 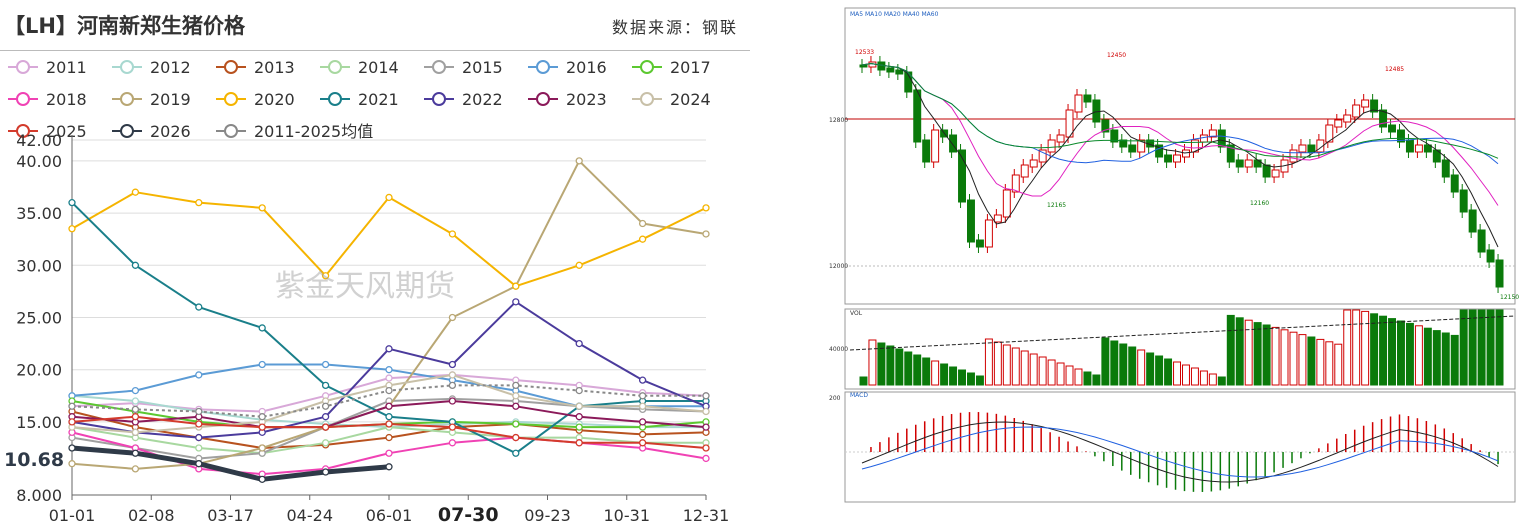 What do you see at coordinates (389, 378) in the screenshot?
I see `series-point-2011` at bounding box center [389, 378].